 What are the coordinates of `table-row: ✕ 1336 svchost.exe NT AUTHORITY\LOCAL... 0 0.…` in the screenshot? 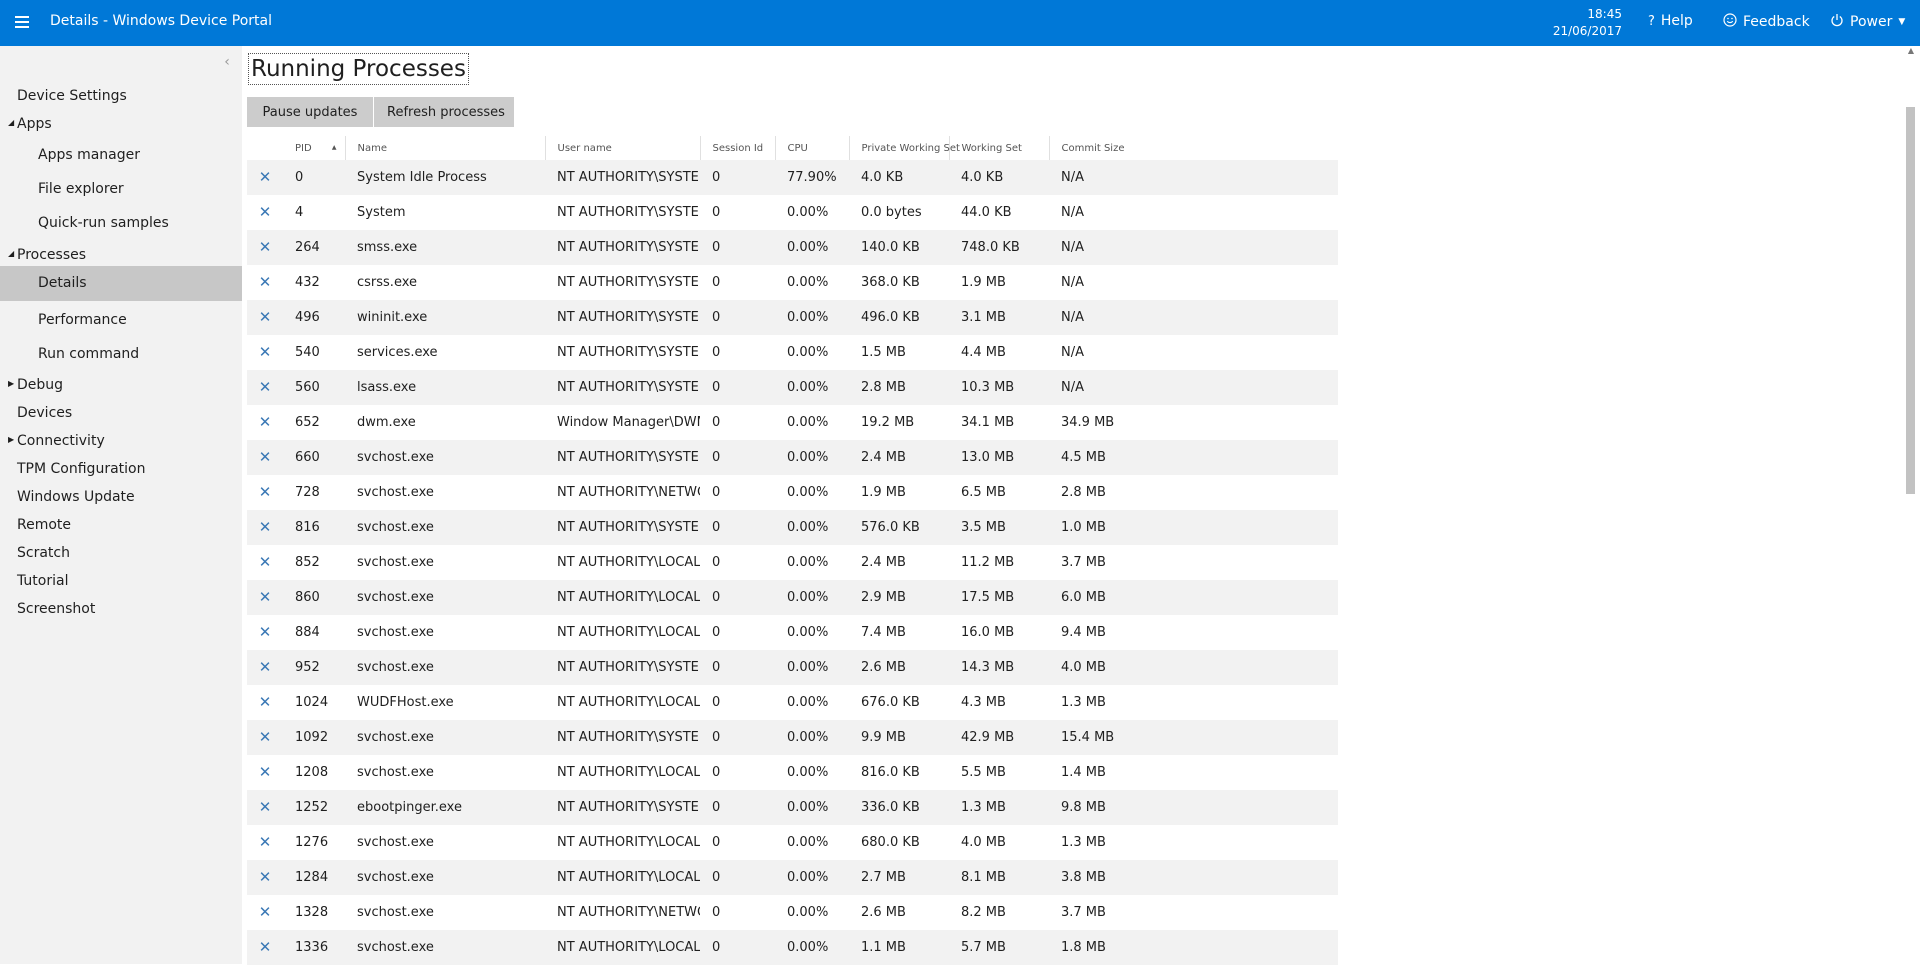 It's located at (792, 947).